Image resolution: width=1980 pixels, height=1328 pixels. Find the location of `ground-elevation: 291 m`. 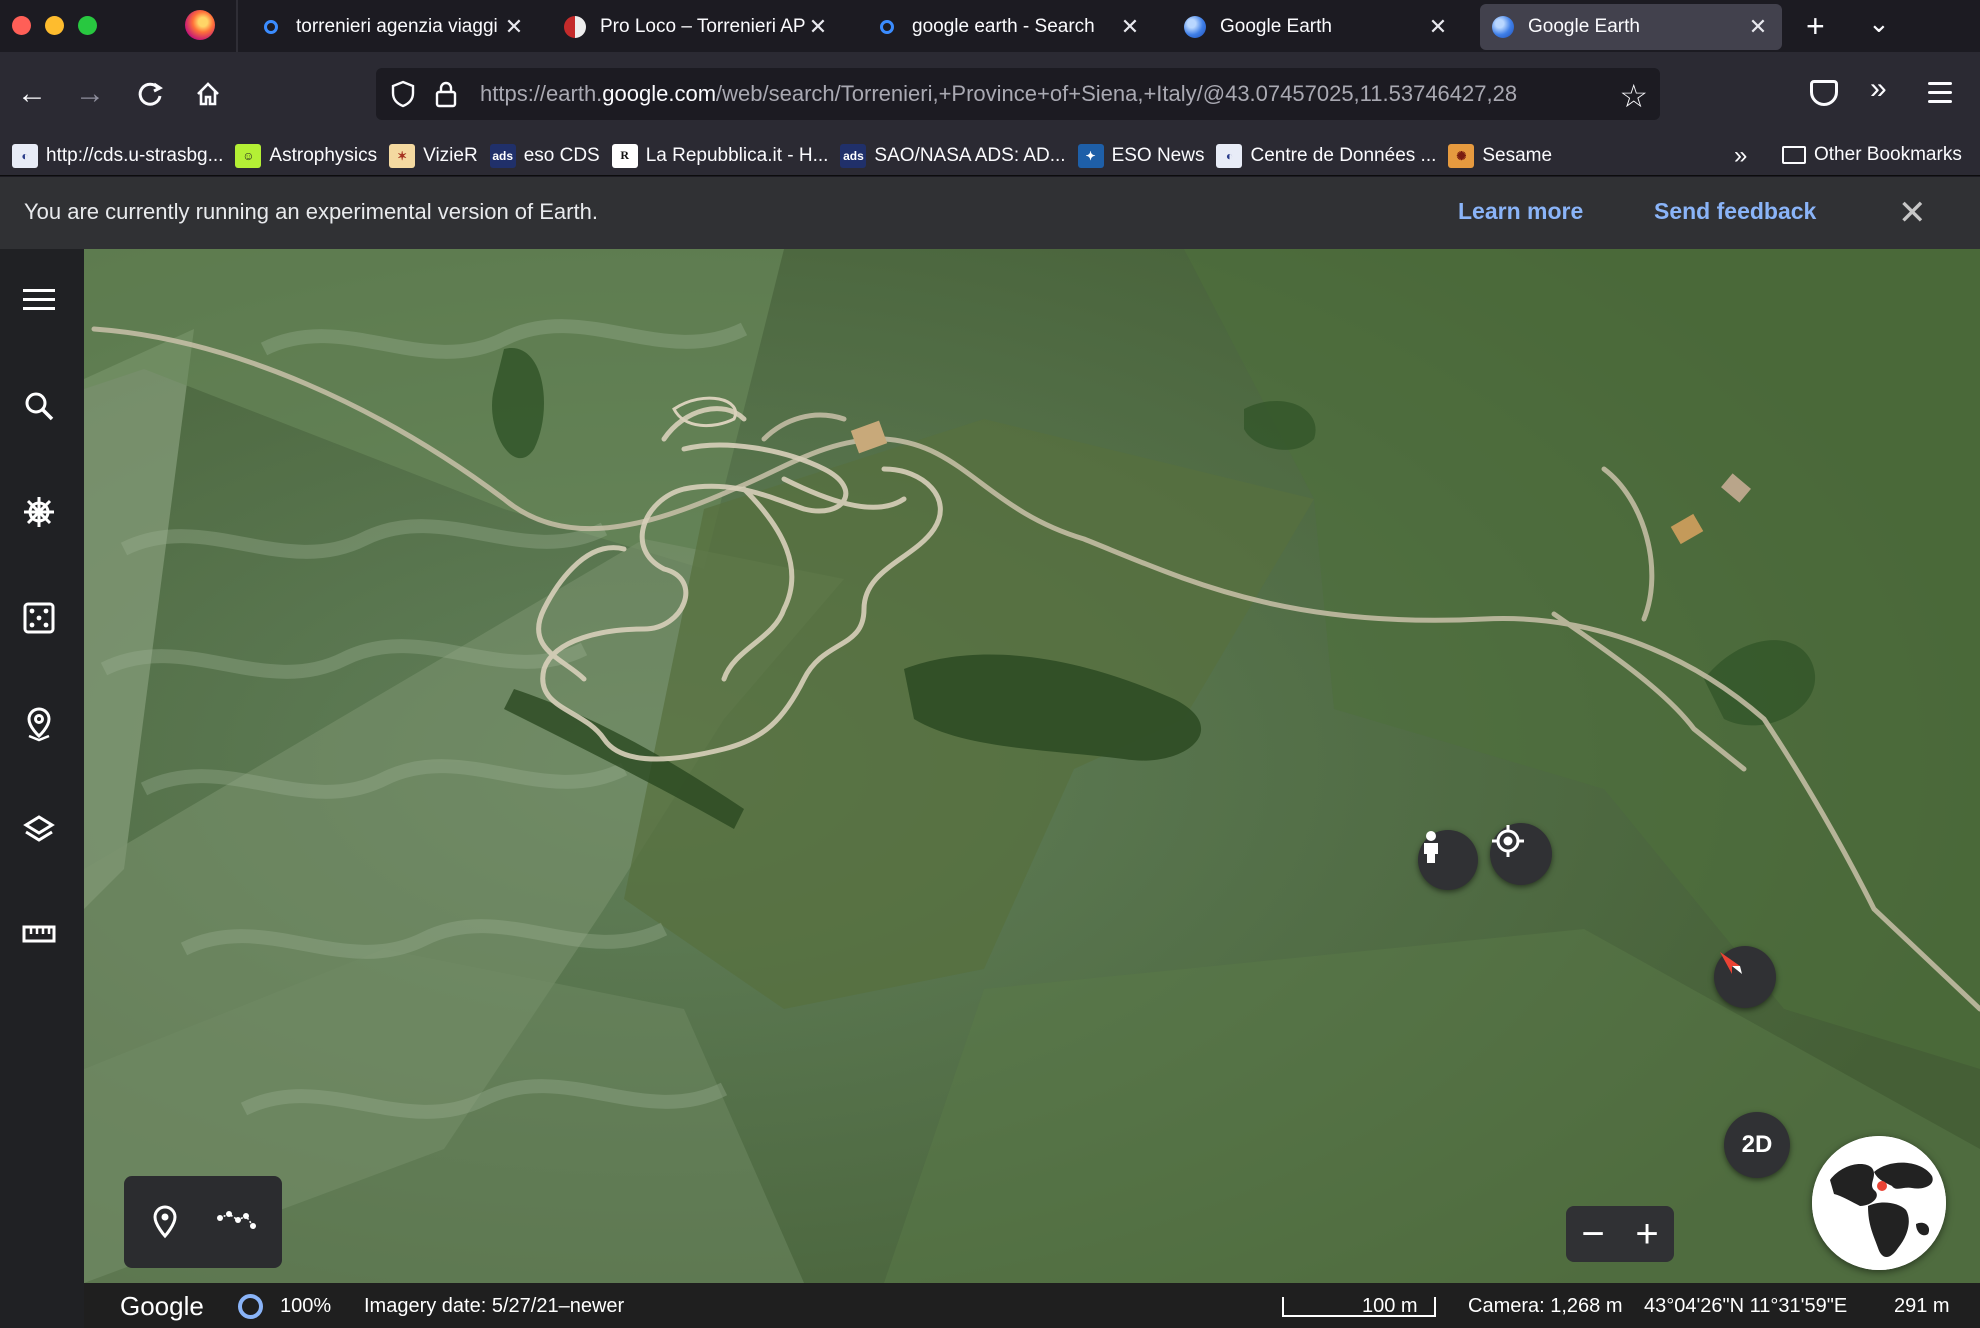

ground-elevation: 291 m is located at coordinates (1922, 1306).